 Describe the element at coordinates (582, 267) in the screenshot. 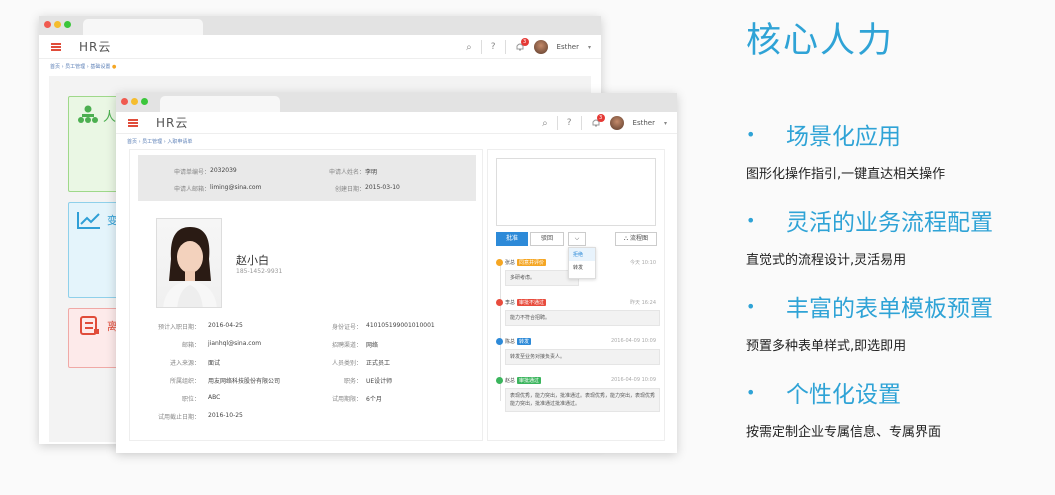

I see `dropdown-item-forward: 转发` at that location.